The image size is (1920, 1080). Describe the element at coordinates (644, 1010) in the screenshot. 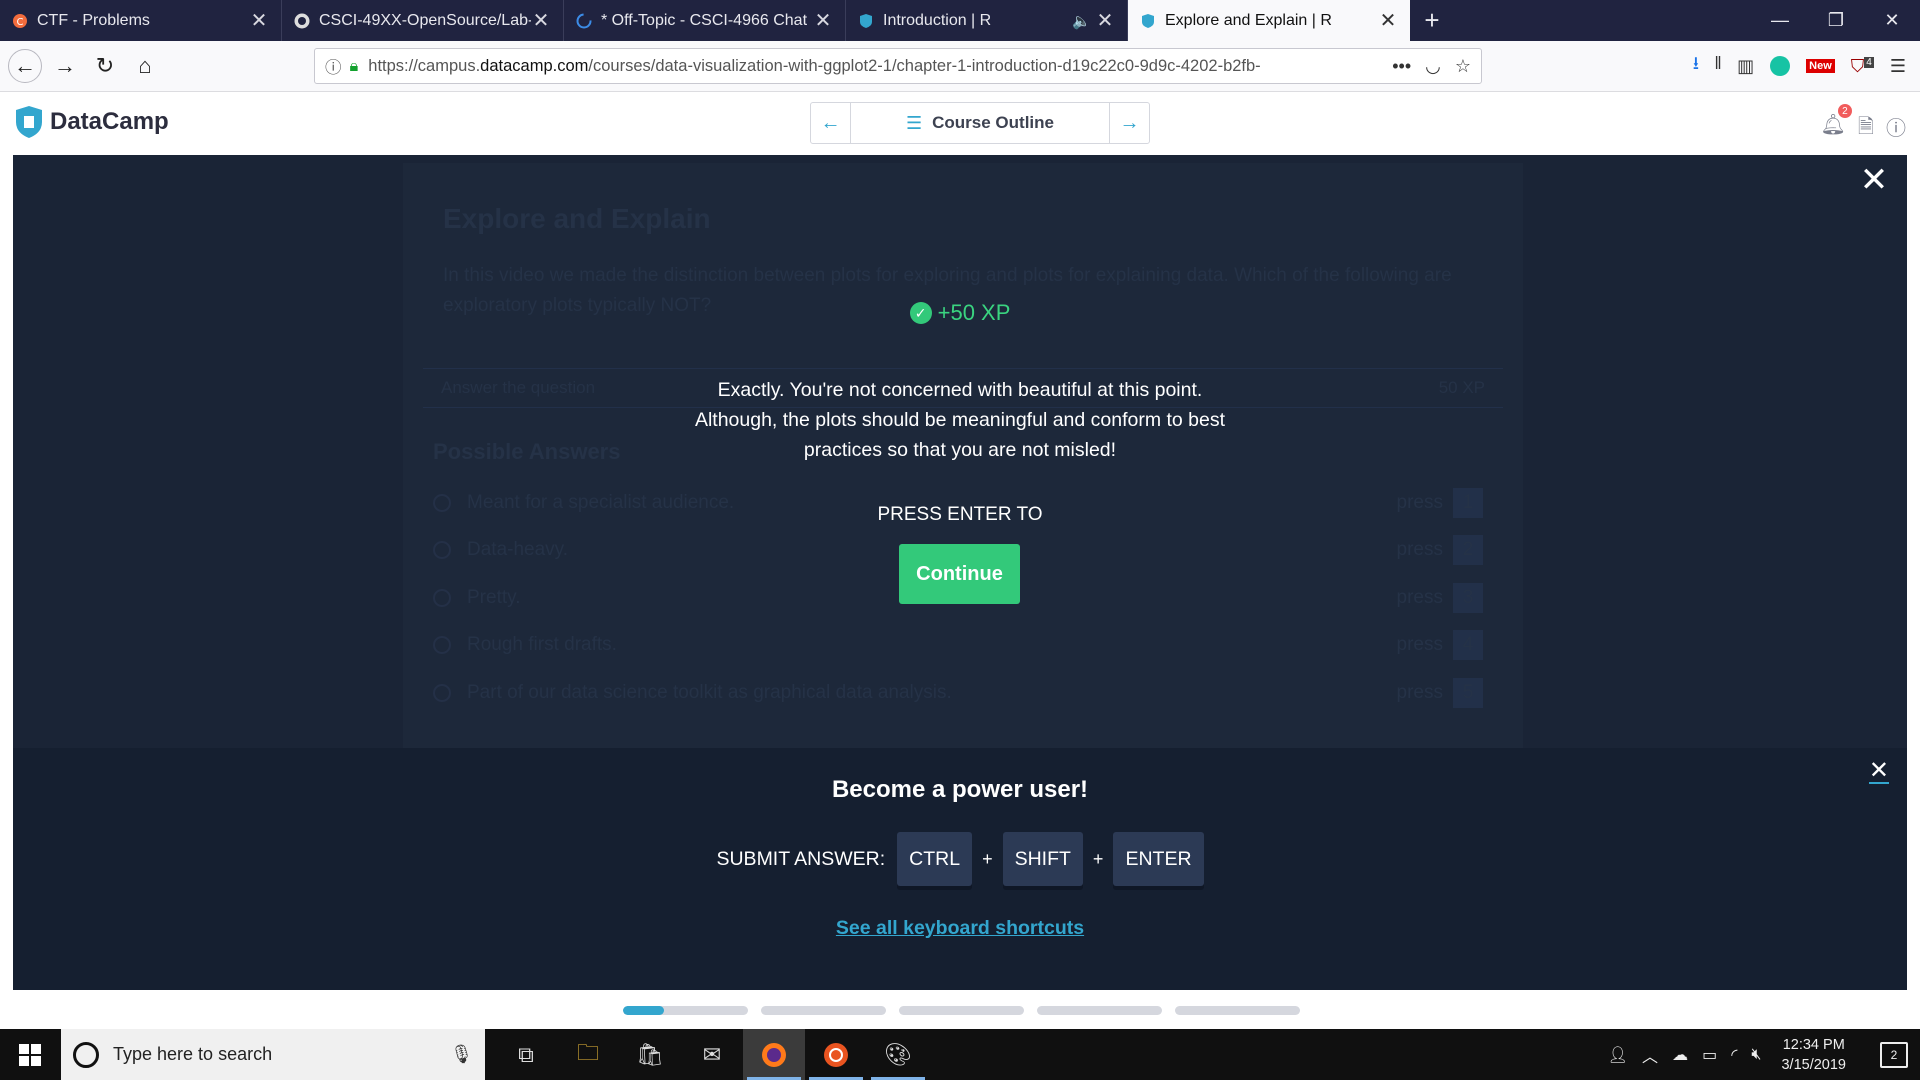

I see `progress-fill` at that location.